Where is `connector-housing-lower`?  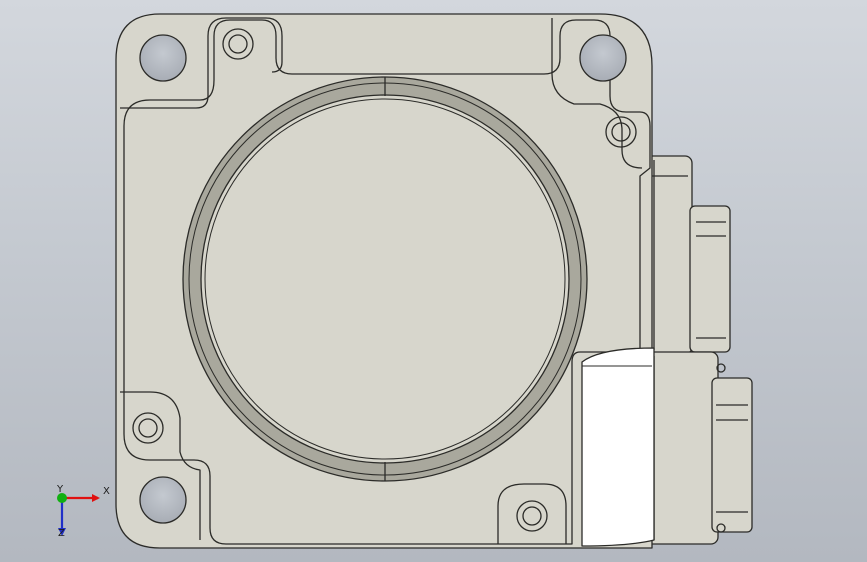
connector-housing-lower is located at coordinates (696, 448).